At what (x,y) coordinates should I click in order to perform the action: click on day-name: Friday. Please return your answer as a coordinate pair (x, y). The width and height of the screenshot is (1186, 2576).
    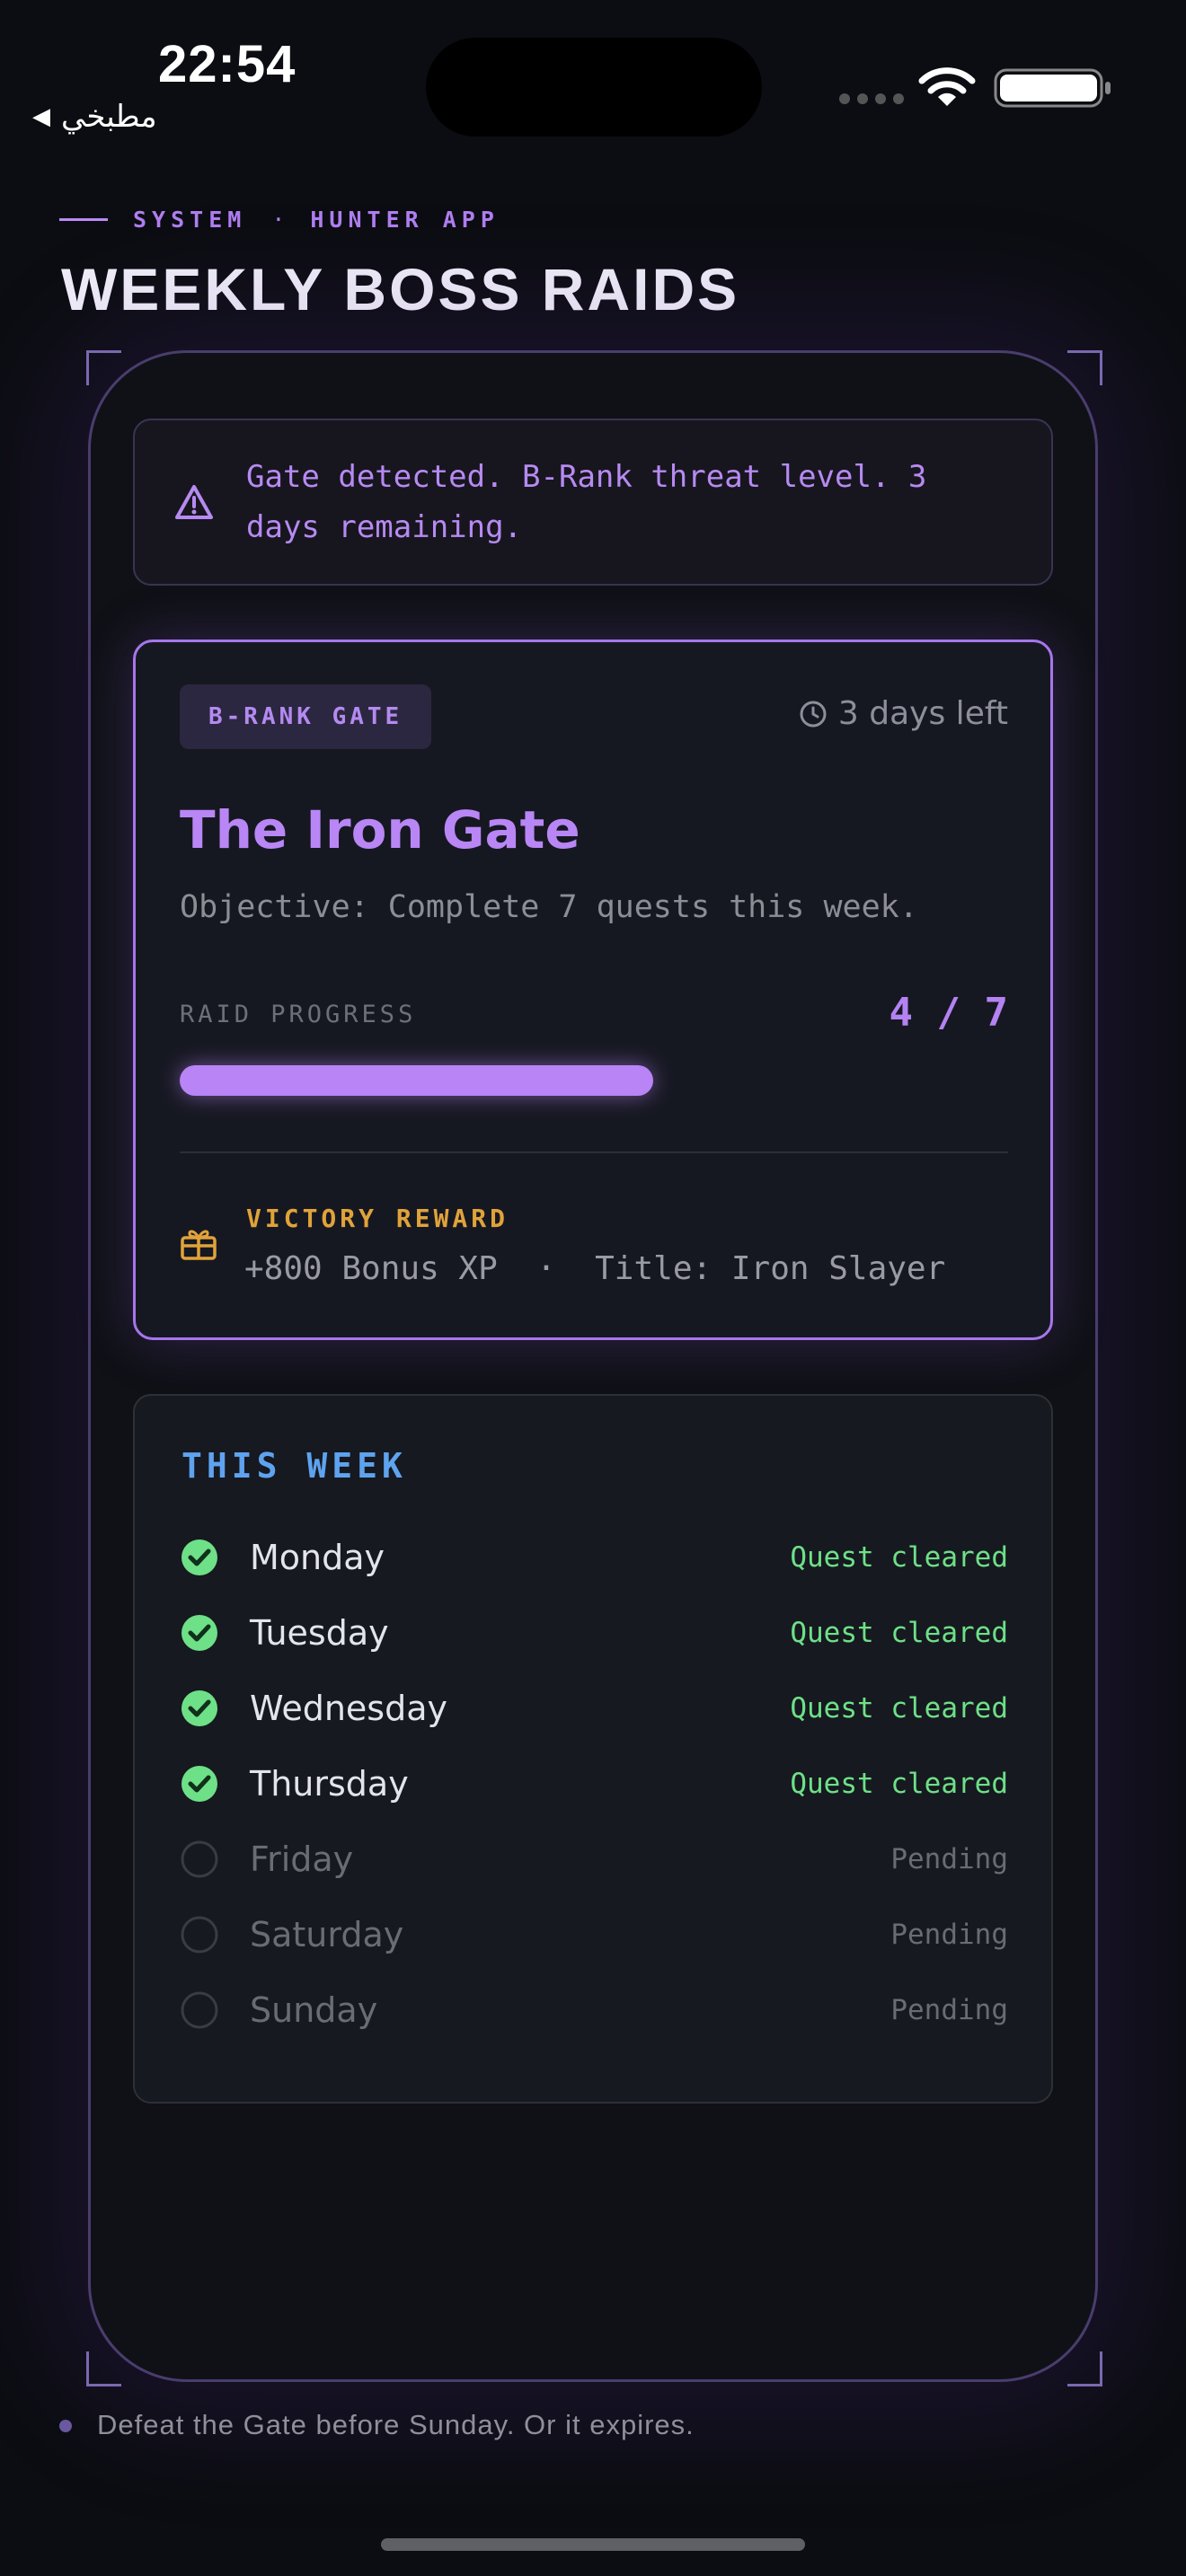
    Looking at the image, I should click on (302, 1859).